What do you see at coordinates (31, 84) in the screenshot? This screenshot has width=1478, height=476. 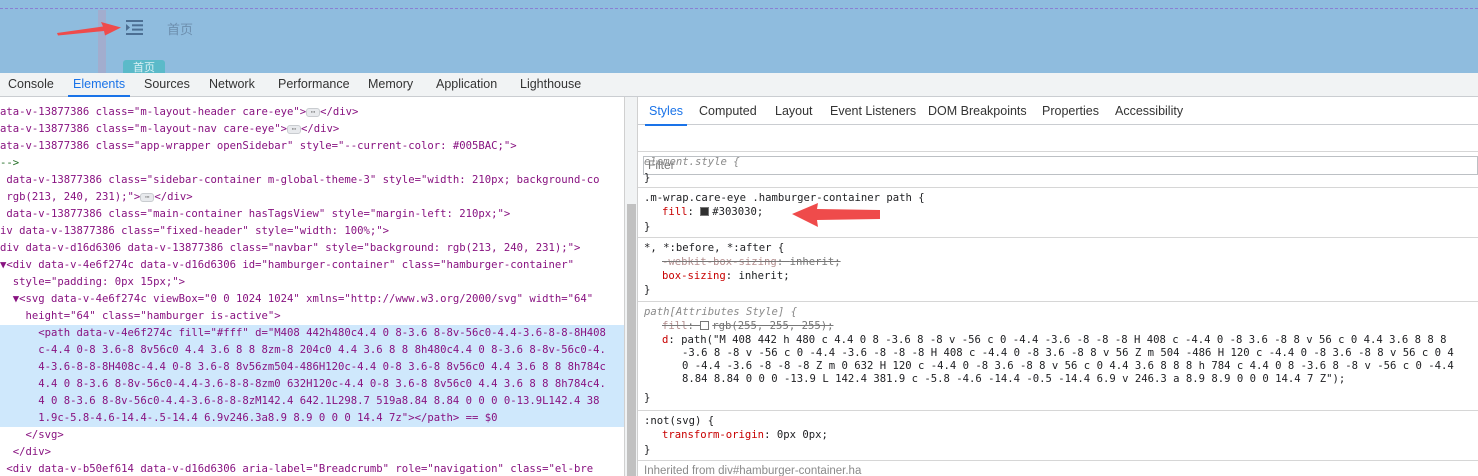 I see `tab-console: Console` at bounding box center [31, 84].